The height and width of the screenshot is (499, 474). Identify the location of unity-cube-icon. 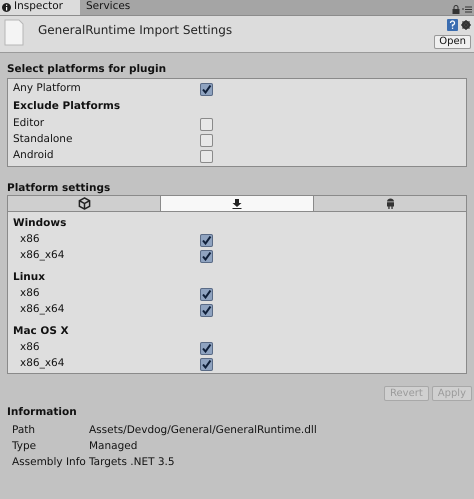
(84, 203).